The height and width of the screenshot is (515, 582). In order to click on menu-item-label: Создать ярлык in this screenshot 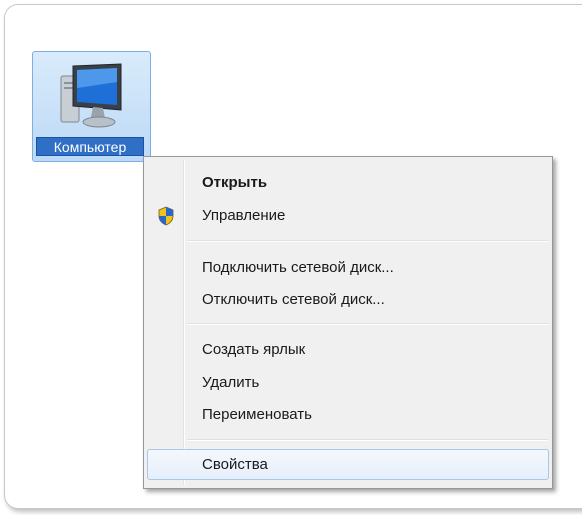, I will do `click(254, 349)`.